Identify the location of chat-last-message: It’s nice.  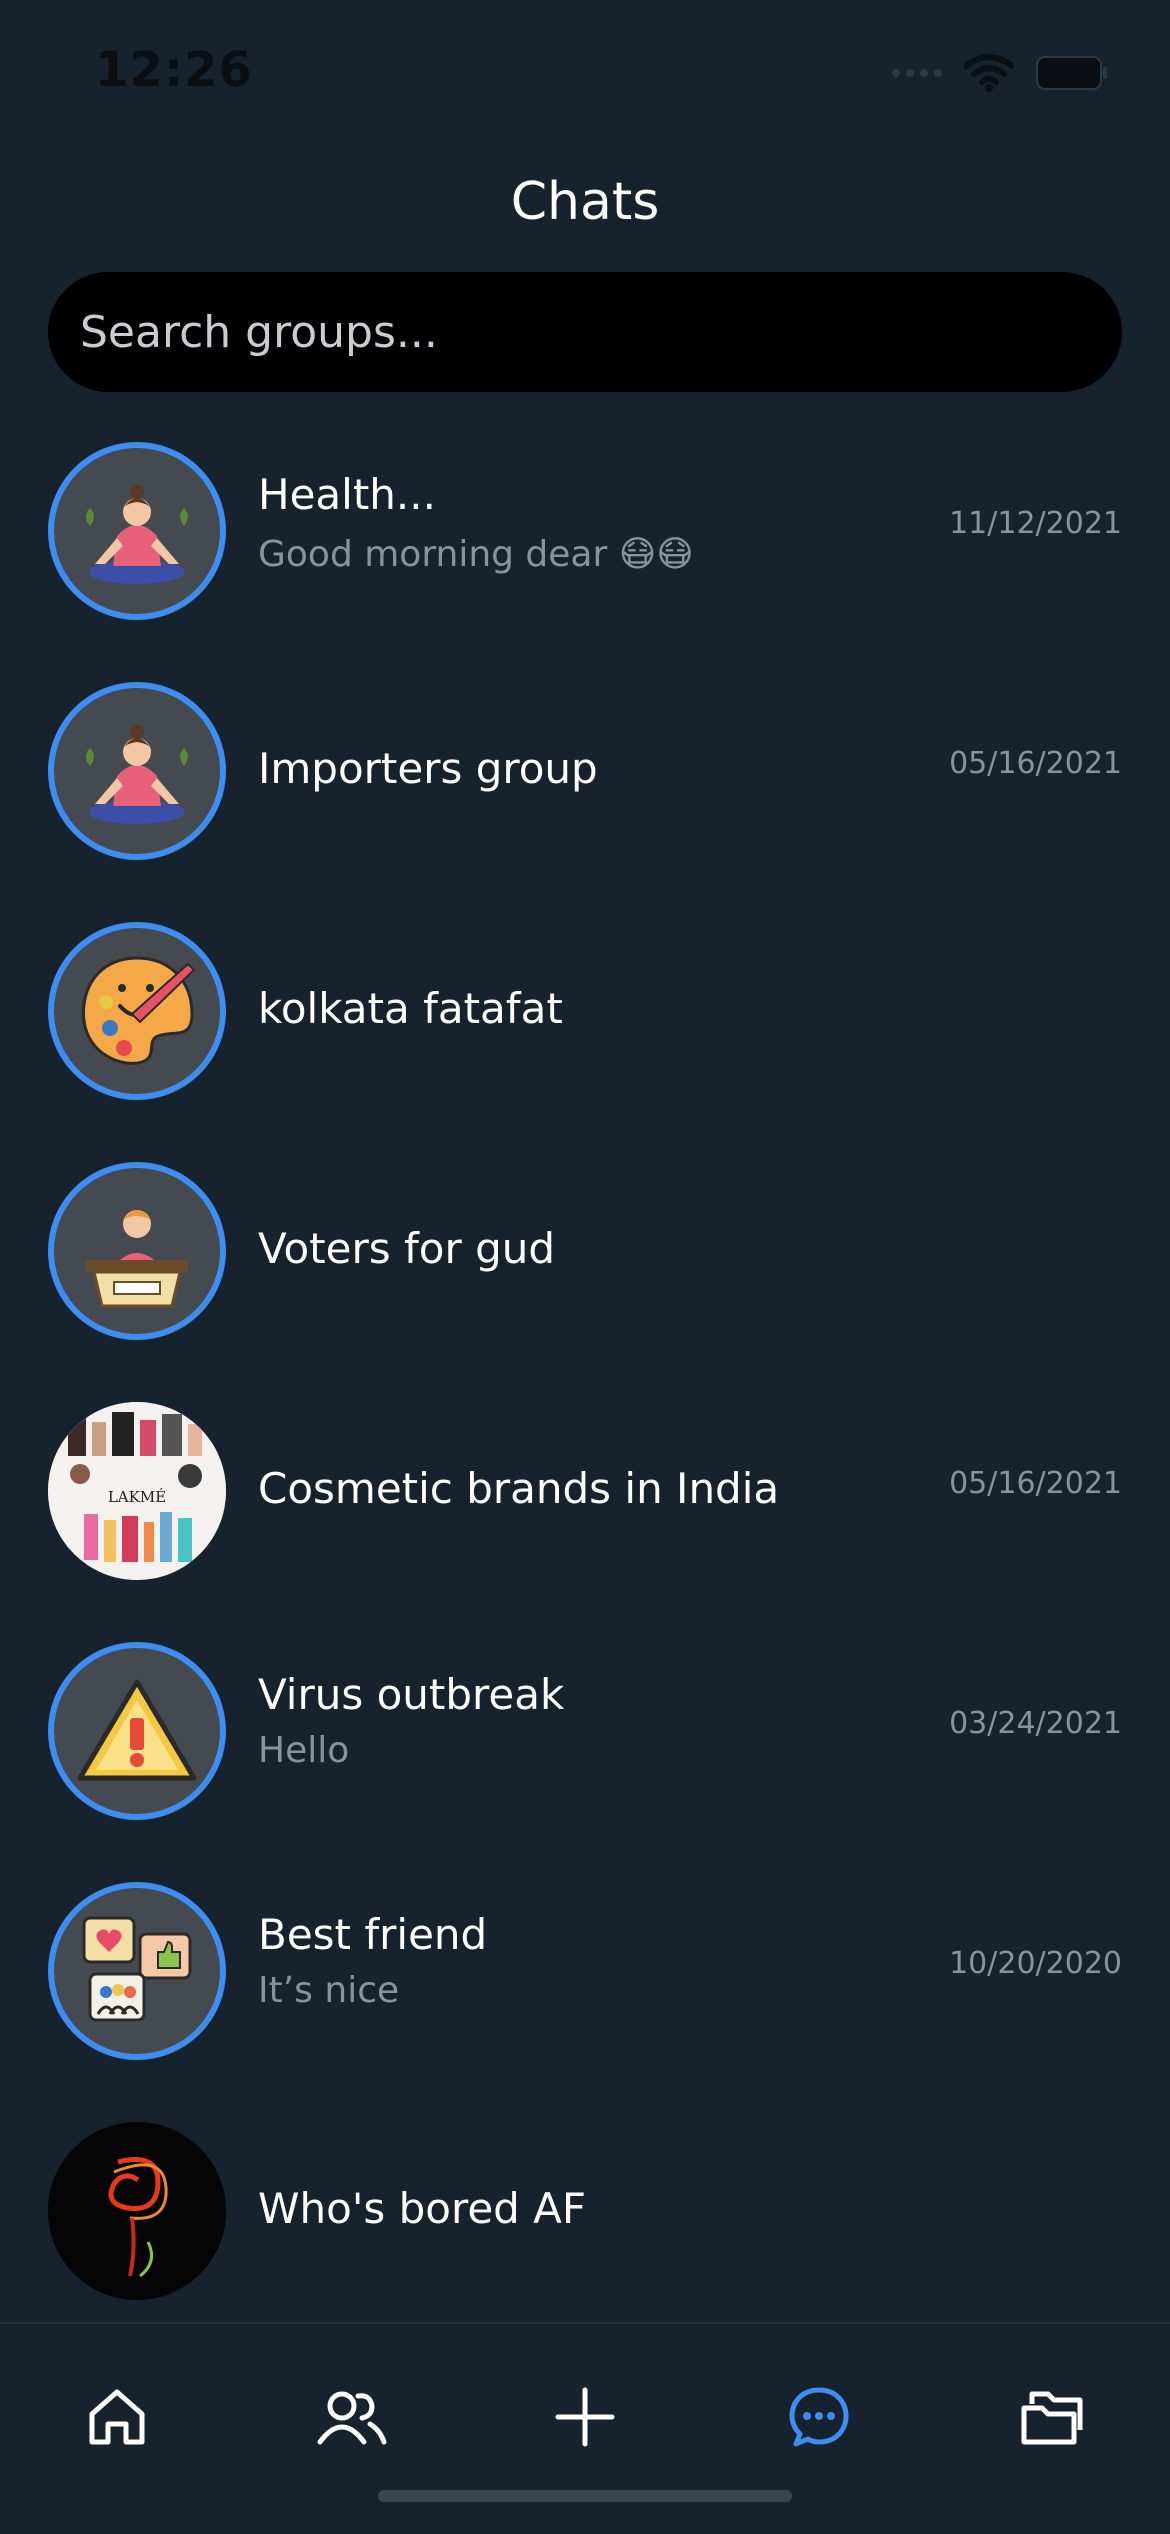
(329, 1990).